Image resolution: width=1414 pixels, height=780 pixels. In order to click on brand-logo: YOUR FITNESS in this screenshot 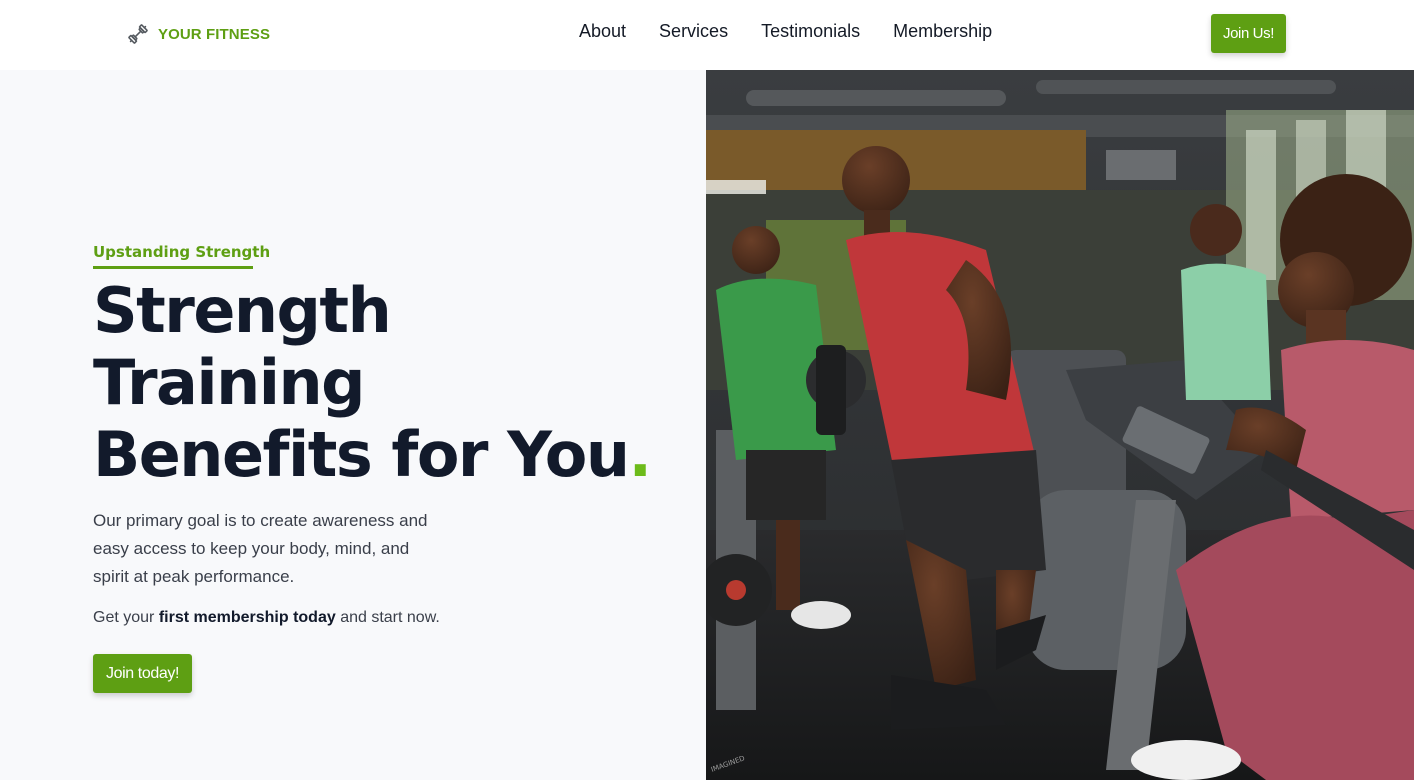, I will do `click(198, 34)`.